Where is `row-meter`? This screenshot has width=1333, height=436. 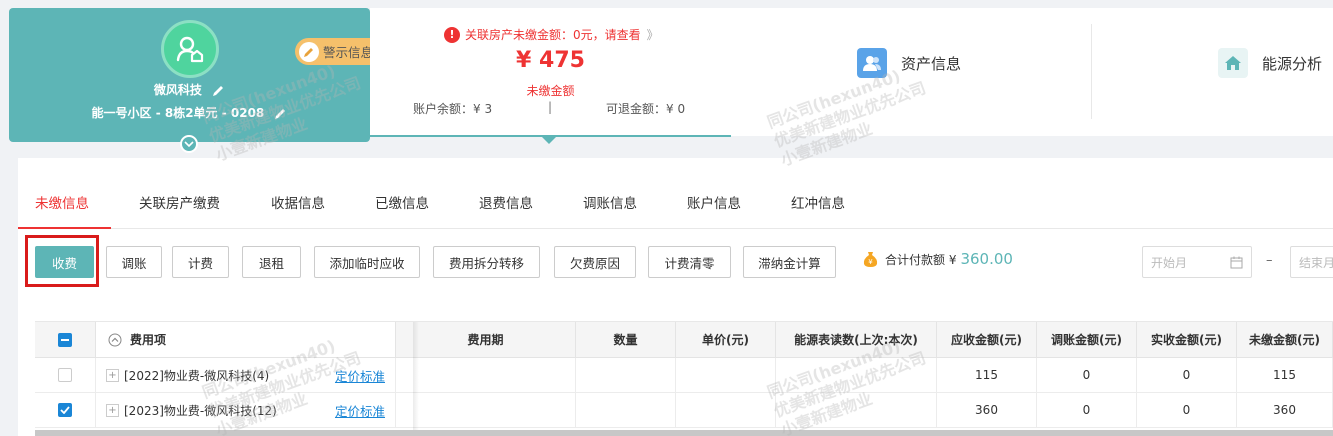 row-meter is located at coordinates (856, 410).